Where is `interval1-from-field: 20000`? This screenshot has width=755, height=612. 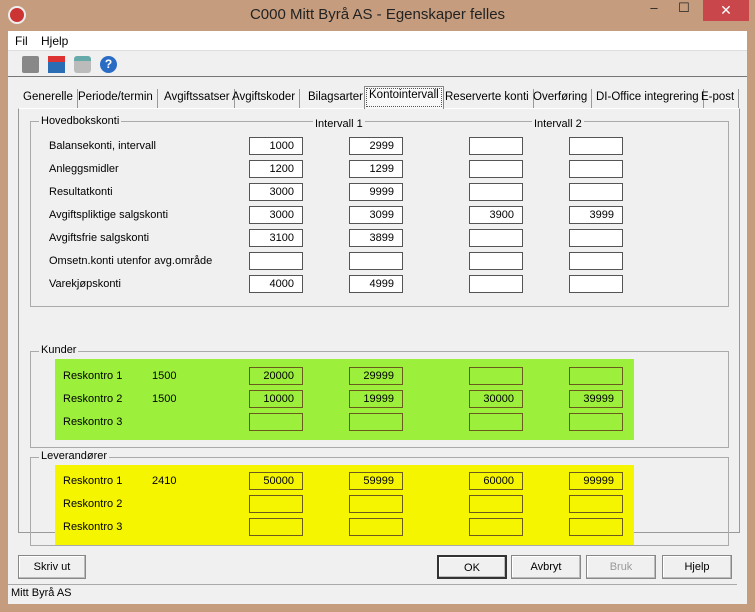 interval1-from-field: 20000 is located at coordinates (276, 376).